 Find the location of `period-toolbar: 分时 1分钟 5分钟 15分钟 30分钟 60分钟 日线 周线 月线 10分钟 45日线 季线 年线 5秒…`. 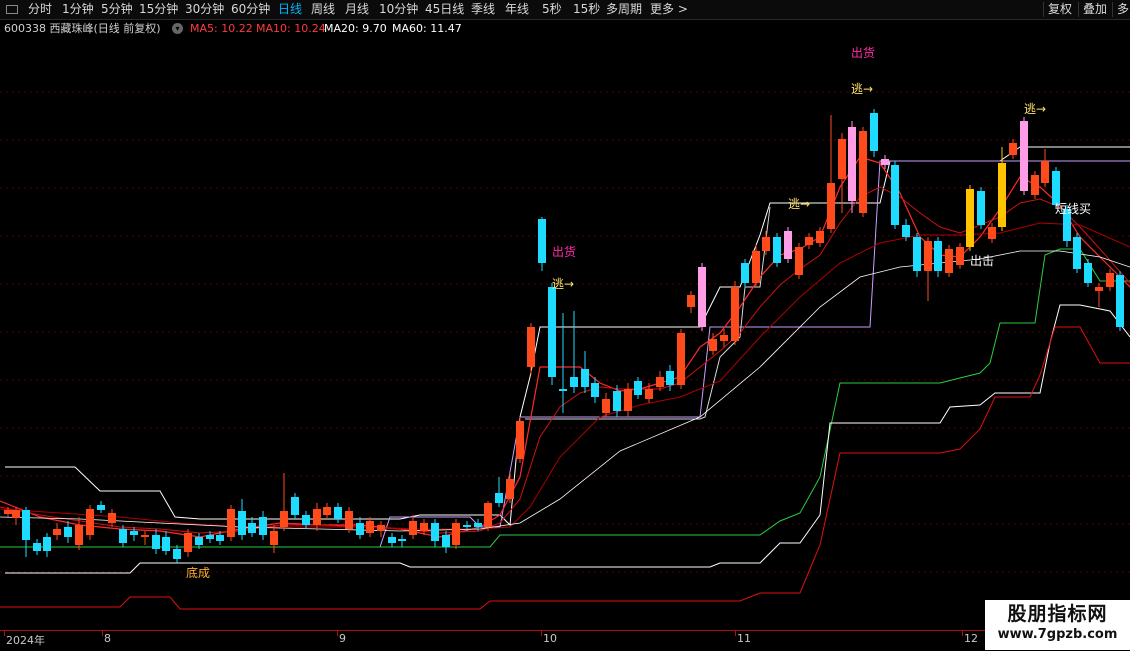

period-toolbar: 分时 1分钟 5分钟 15分钟 30分钟 60分钟 日线 周线 月线 10分钟 45日线 季线 年线 5秒… is located at coordinates (565, 10).